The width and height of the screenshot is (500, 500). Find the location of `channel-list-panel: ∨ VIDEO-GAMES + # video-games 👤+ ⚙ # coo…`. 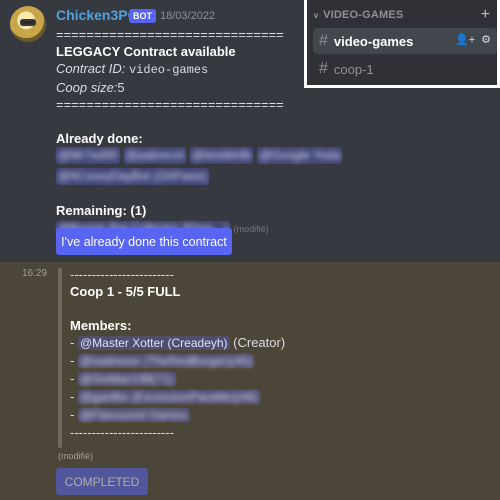

channel-list-panel: ∨ VIDEO-GAMES + # video-games 👤+ ⚙ # coo… is located at coordinates (402, 44).